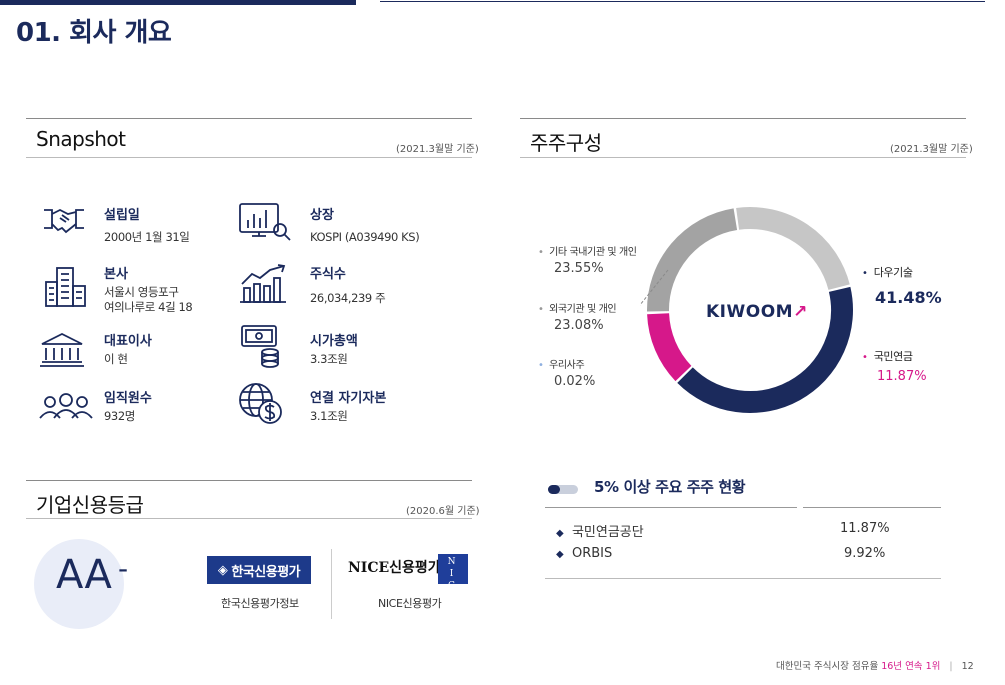  Describe the element at coordinates (322, 215) in the screenshot. I see `listing-label: 상장` at that location.